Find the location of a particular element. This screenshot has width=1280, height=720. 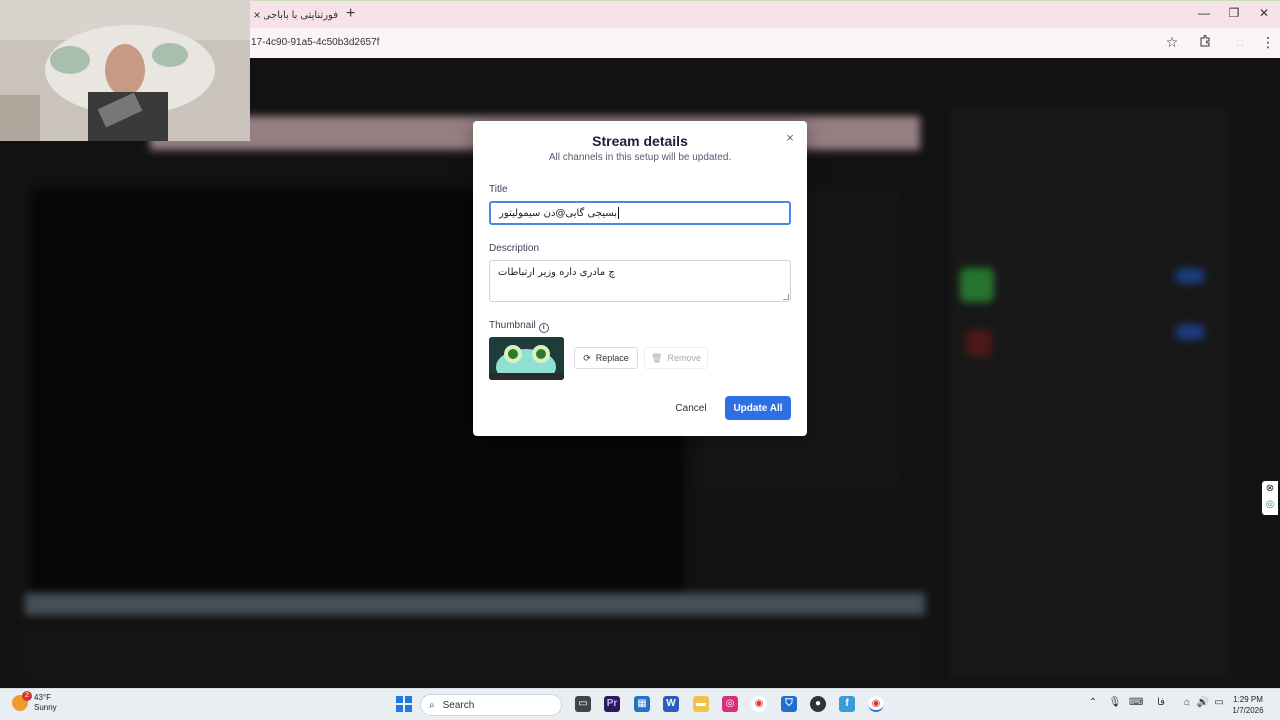

volume-icon: 🔊 is located at coordinates (1203, 702).